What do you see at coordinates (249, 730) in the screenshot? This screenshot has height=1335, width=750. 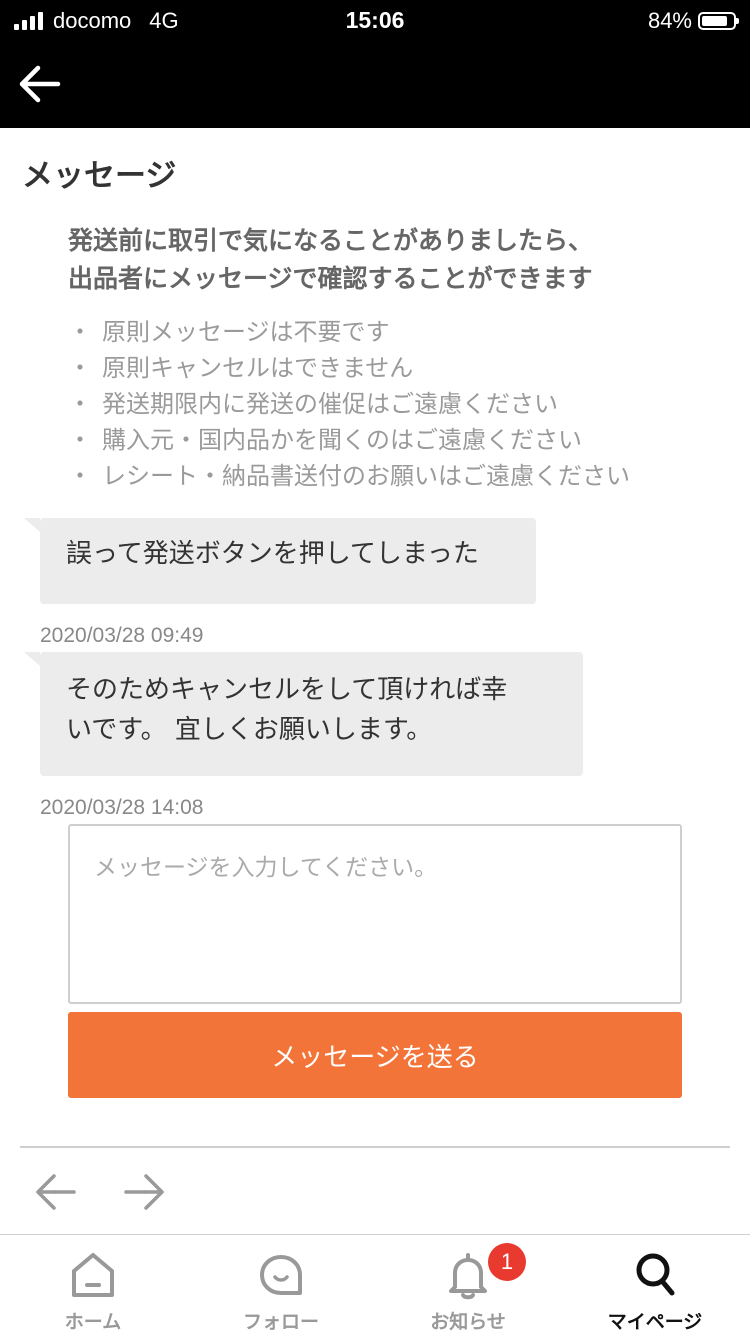 I see `message-text: いです。 宜しくお願いします。` at bounding box center [249, 730].